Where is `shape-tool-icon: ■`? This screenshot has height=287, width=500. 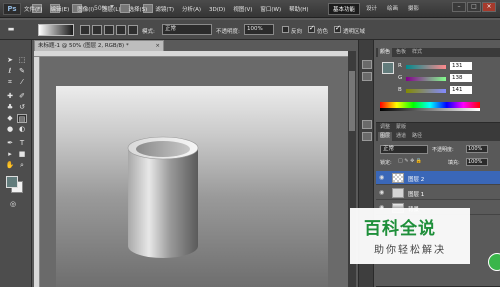
shape-tool-icon: ■ is located at coordinates (22, 154).